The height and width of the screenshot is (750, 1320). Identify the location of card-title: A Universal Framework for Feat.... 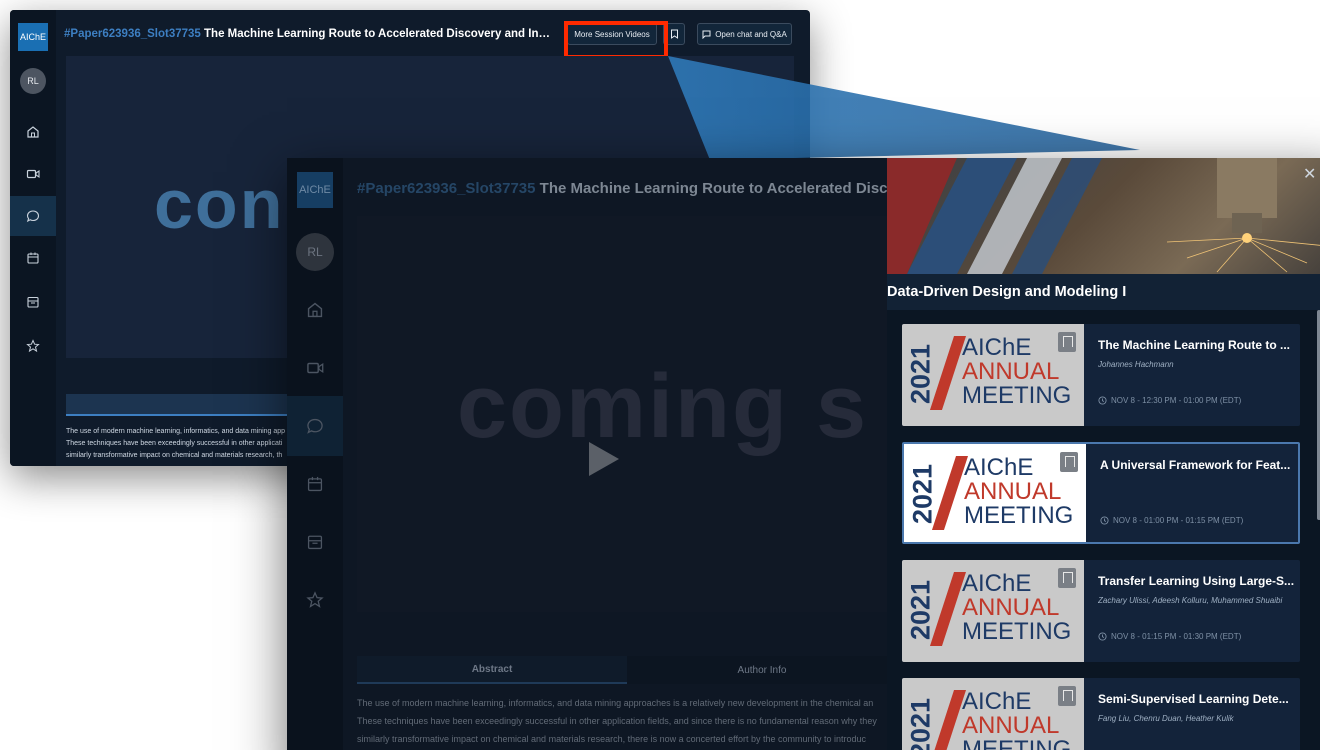
(1195, 465).